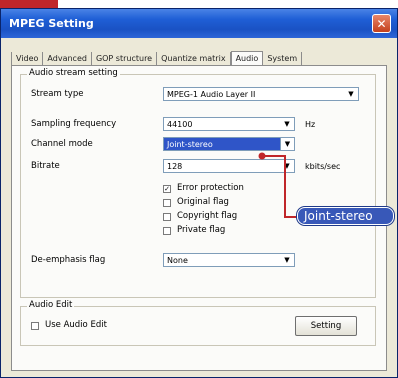 The height and width of the screenshot is (378, 398). I want to click on joint-stereo-callout: Joint-stereo, so click(345, 216).